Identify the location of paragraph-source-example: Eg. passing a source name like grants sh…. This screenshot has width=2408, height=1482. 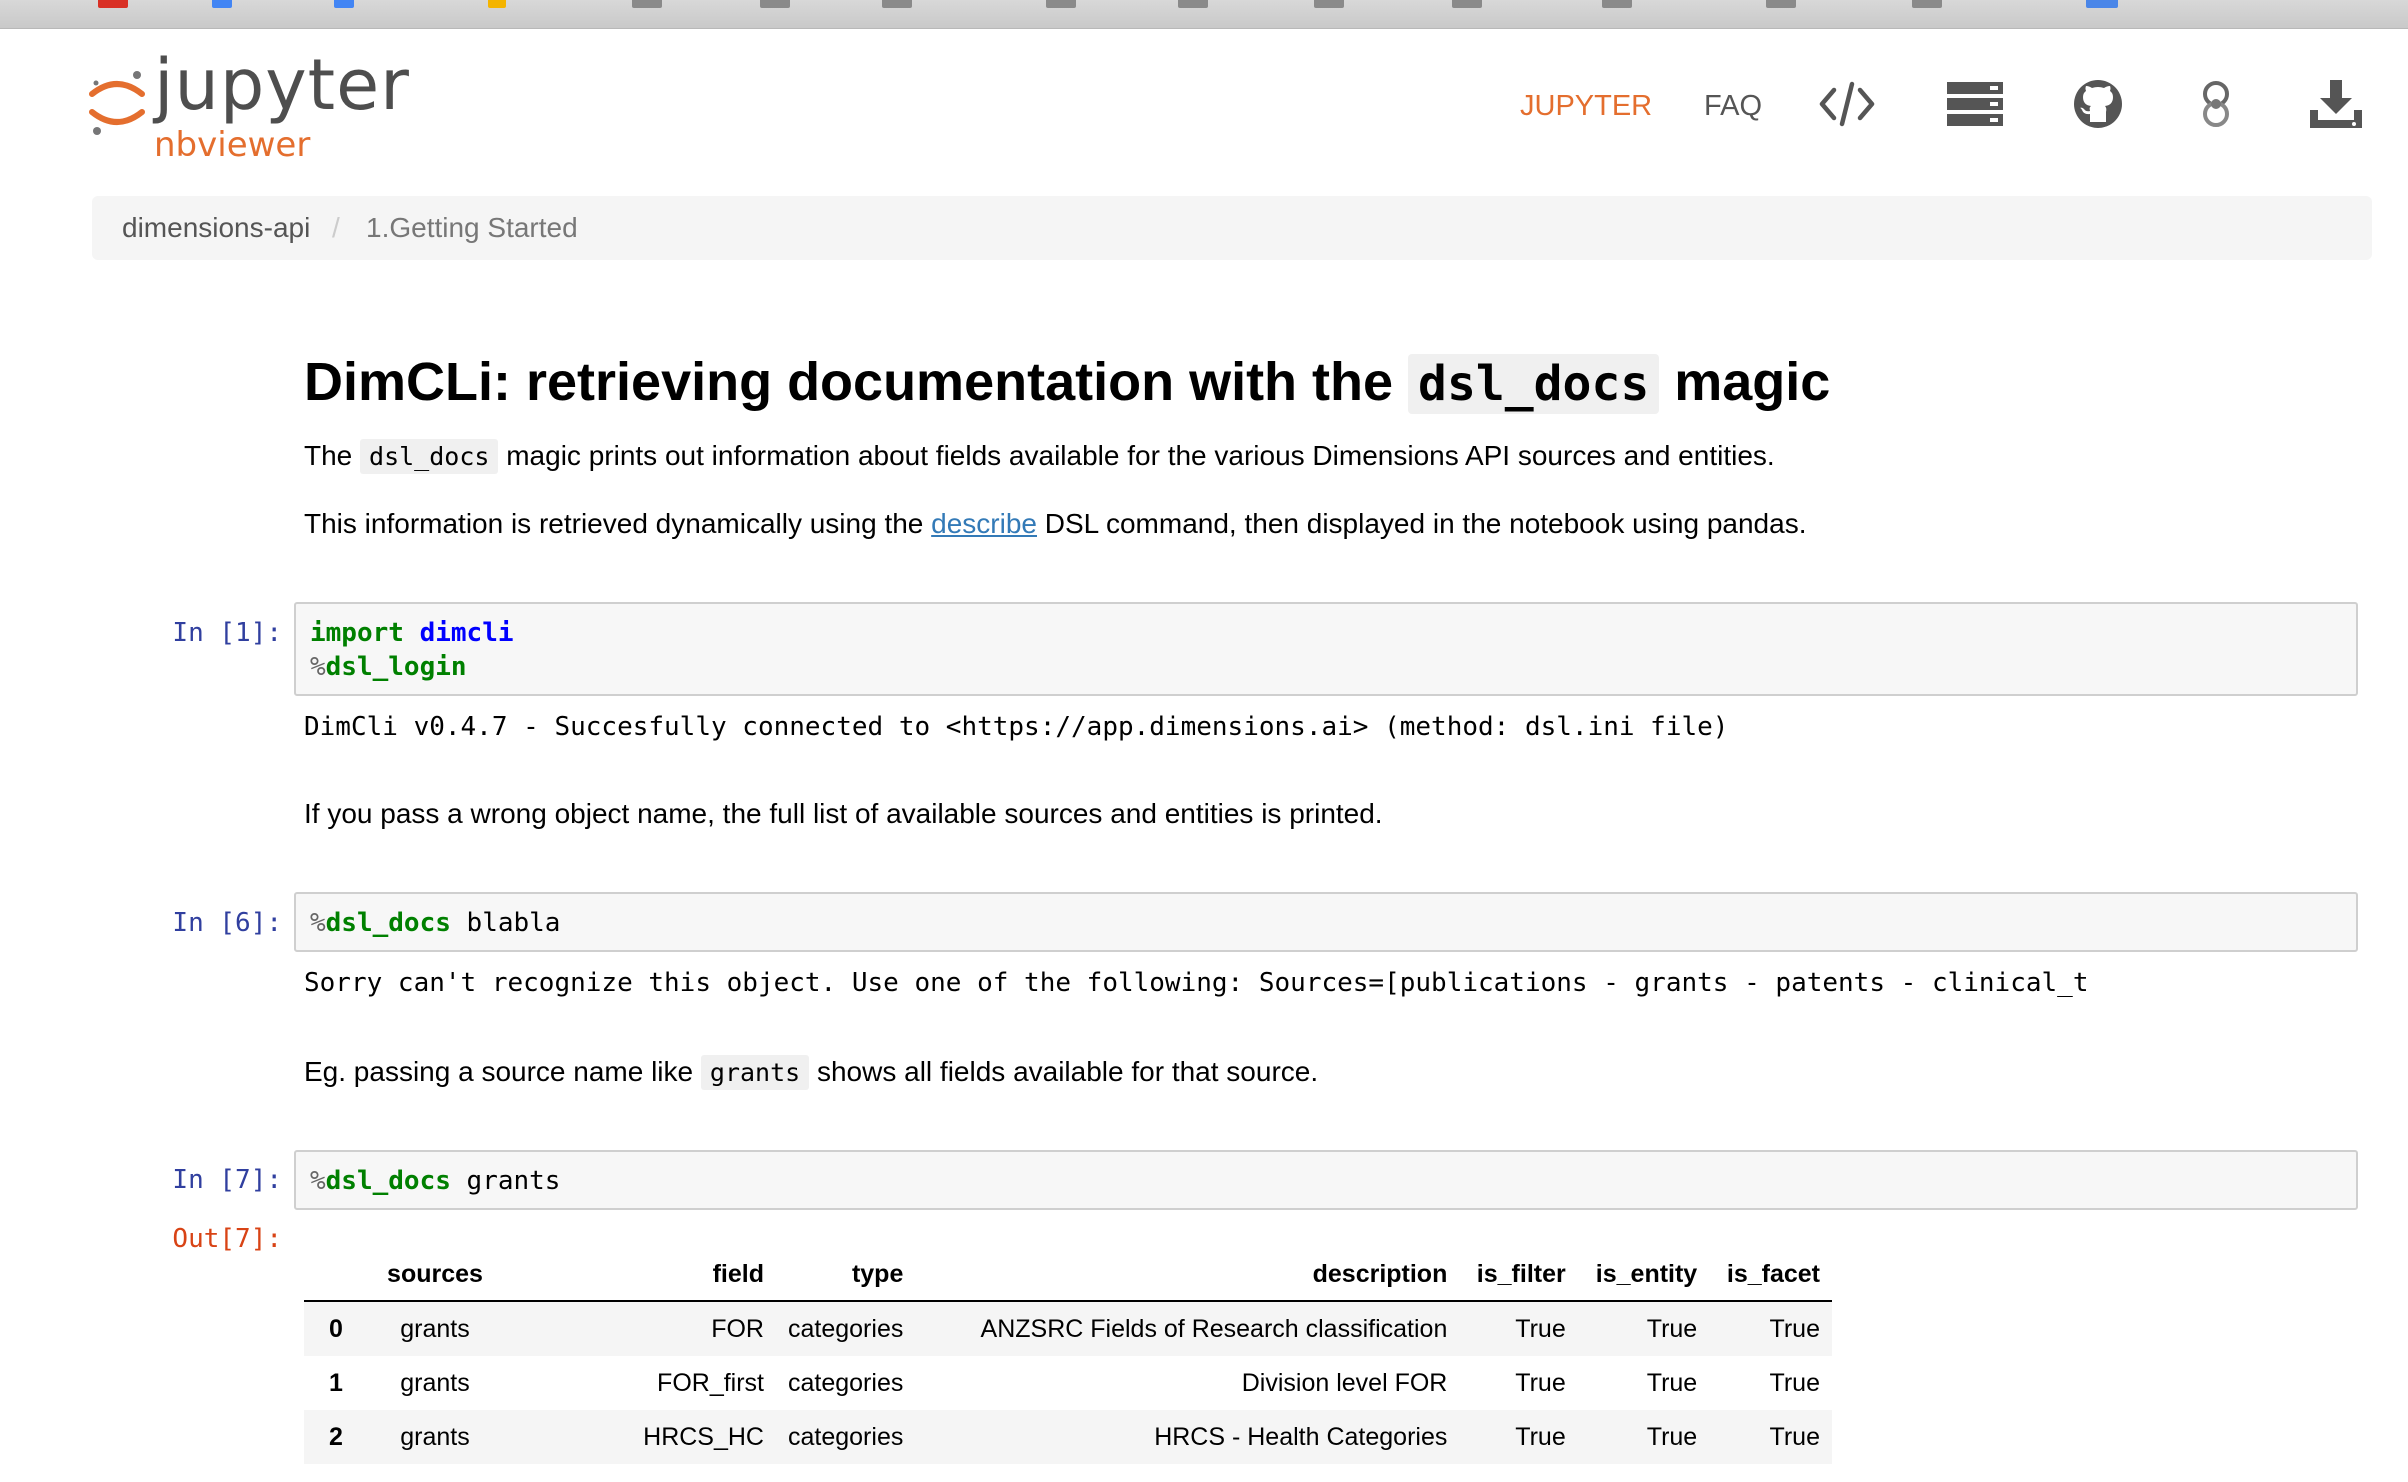
(811, 1072).